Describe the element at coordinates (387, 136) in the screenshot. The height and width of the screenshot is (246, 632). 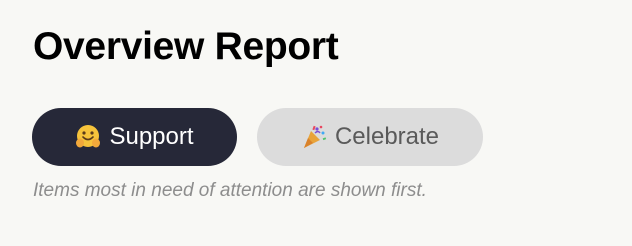
I see `celebrate-label: Celebrate` at that location.